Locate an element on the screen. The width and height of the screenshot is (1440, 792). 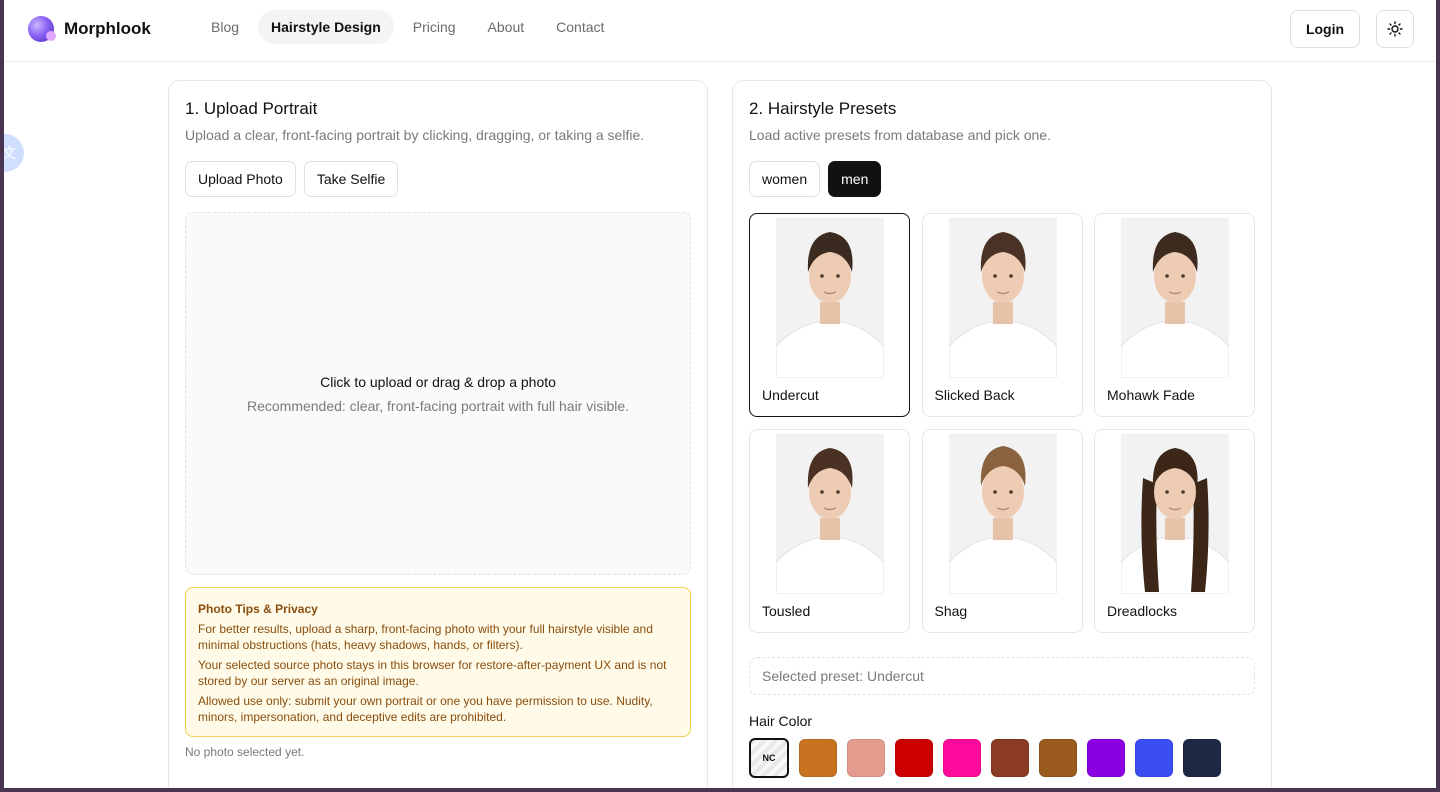
hair-color-title: Hair Color is located at coordinates (781, 721).